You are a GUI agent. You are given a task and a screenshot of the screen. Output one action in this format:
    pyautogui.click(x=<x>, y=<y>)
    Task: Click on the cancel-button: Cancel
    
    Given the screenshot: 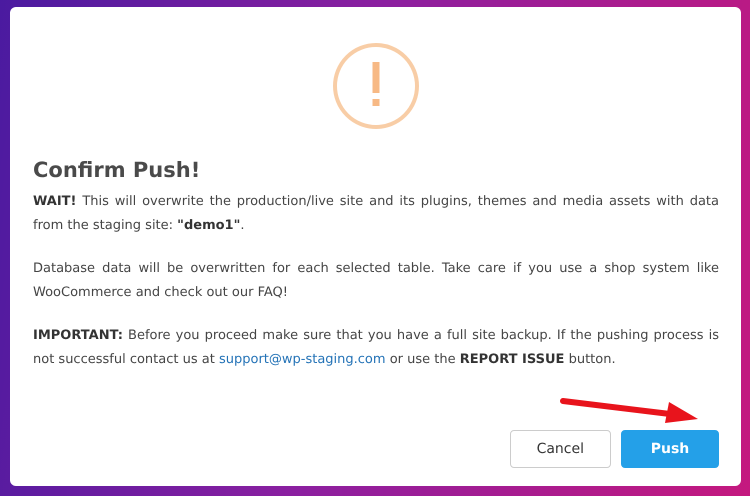 What is the action you would take?
    pyautogui.click(x=560, y=449)
    